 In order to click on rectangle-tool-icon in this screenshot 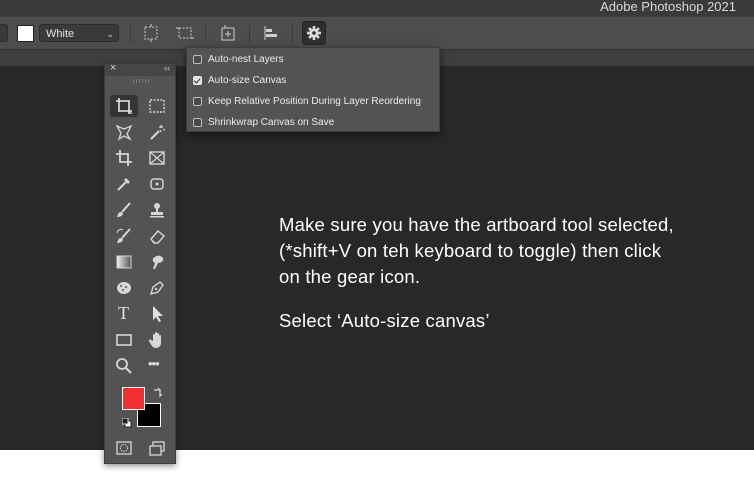, I will do `click(124, 340)`.